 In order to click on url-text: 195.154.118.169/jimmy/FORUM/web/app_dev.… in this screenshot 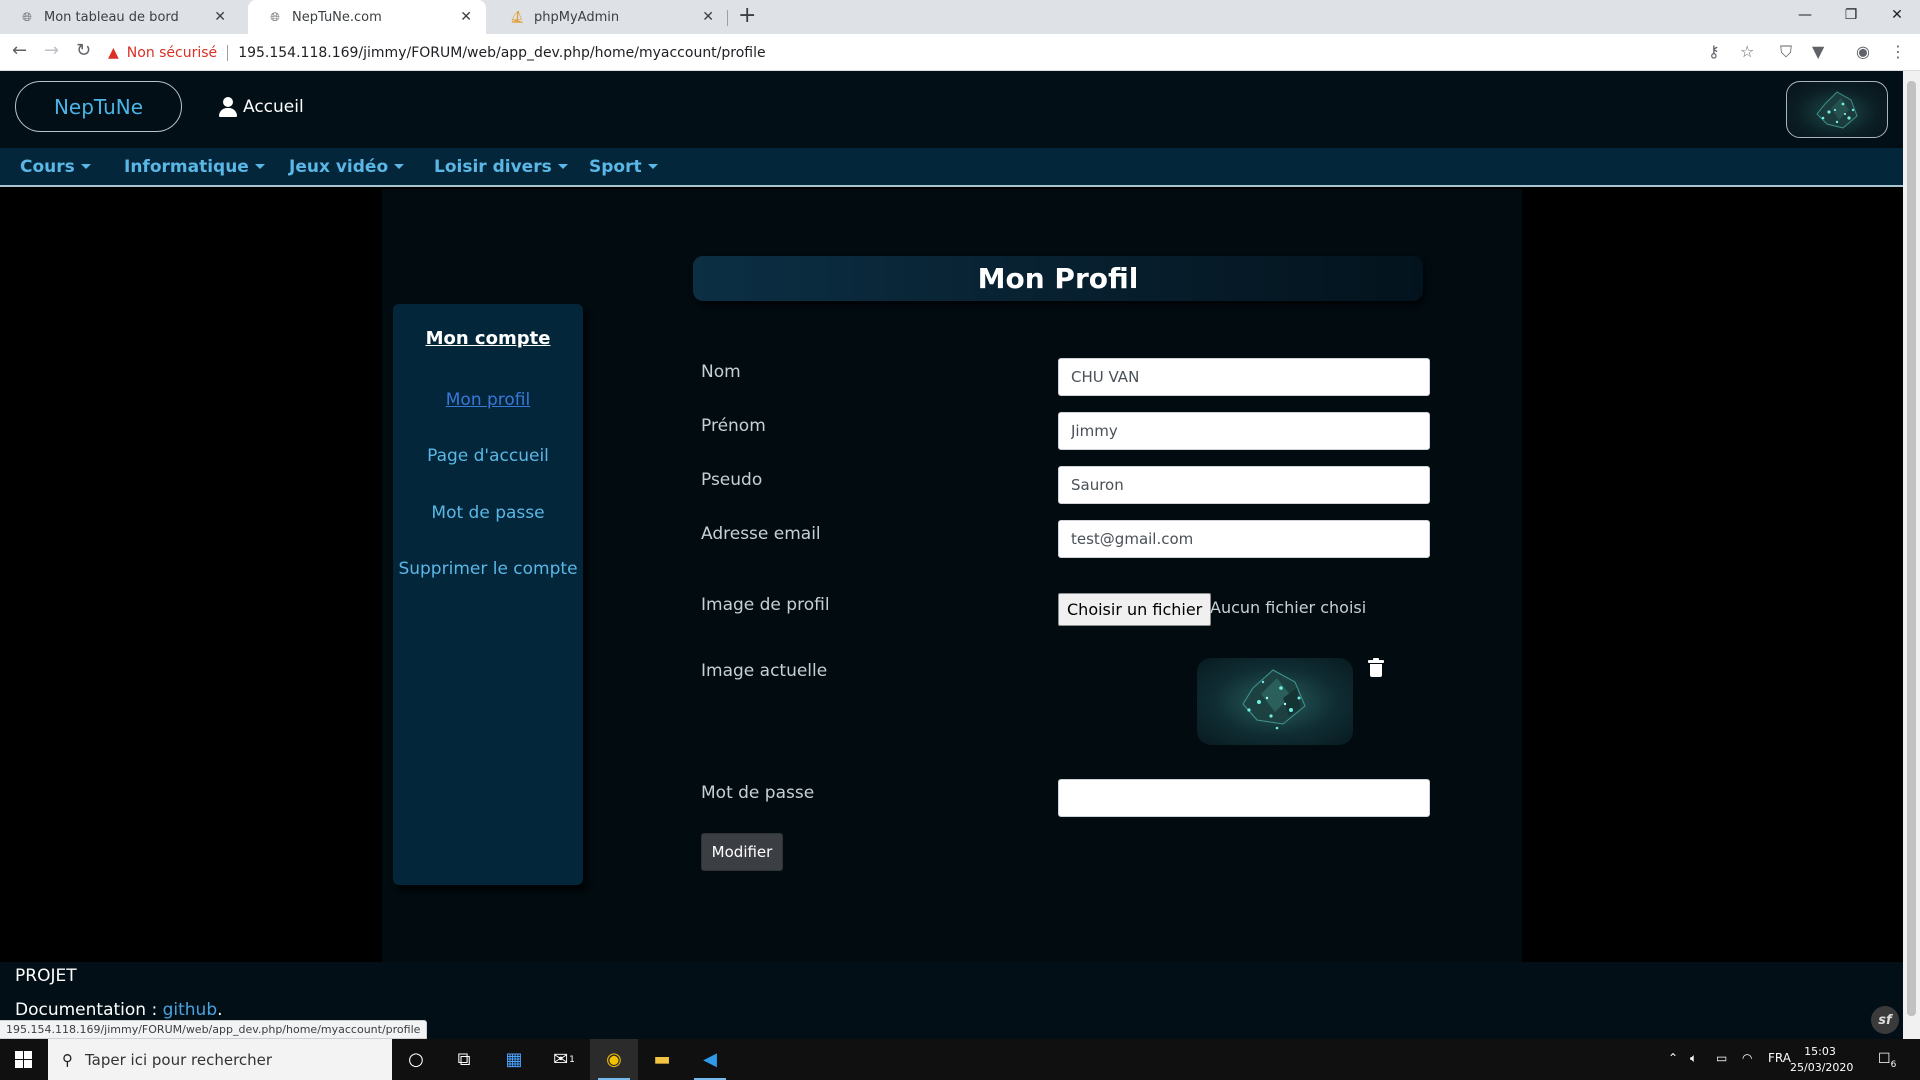, I will do `click(501, 53)`.